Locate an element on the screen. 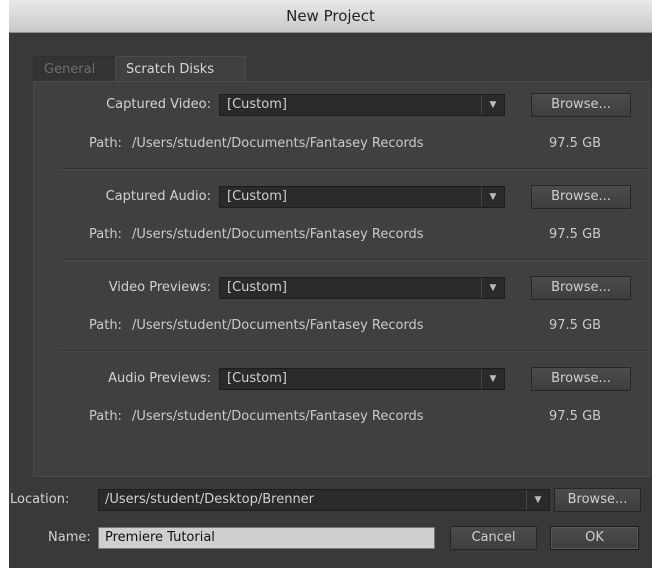 The width and height of the screenshot is (652, 568). captured-video-size: 97.5 GB is located at coordinates (575, 143).